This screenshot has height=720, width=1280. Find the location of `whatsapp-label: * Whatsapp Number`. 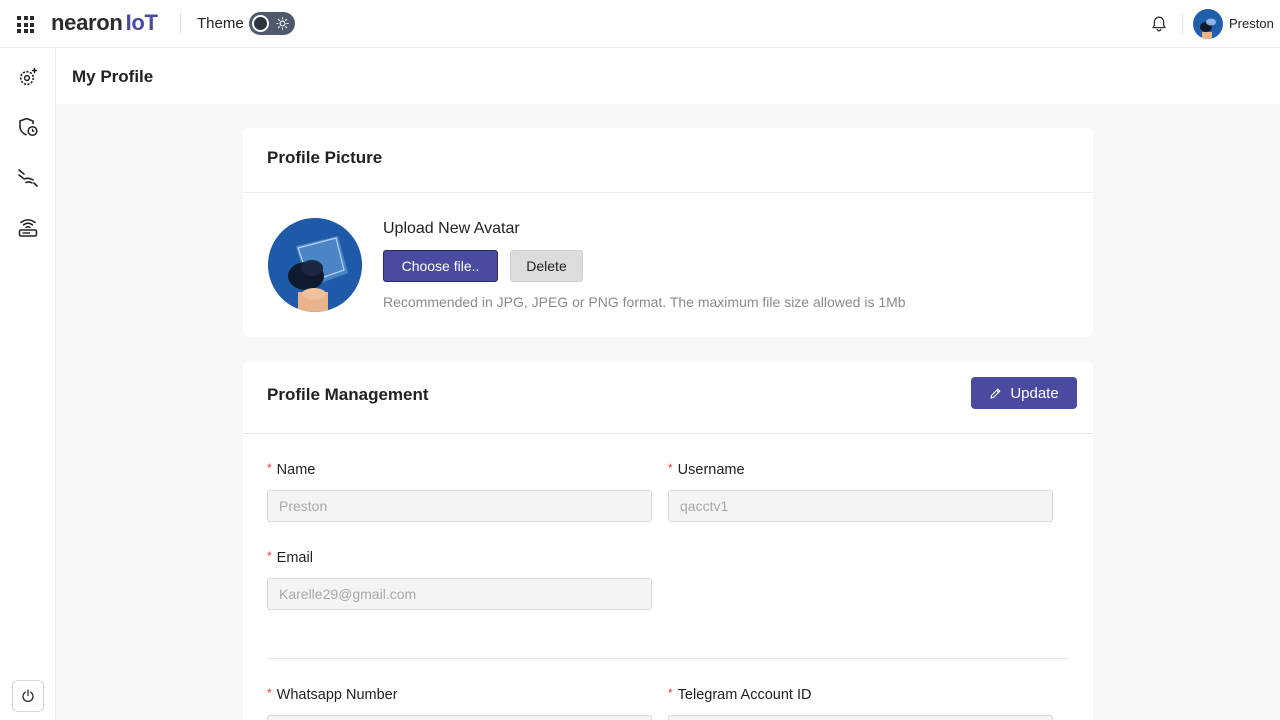

whatsapp-label: * Whatsapp Number is located at coordinates (332, 694).